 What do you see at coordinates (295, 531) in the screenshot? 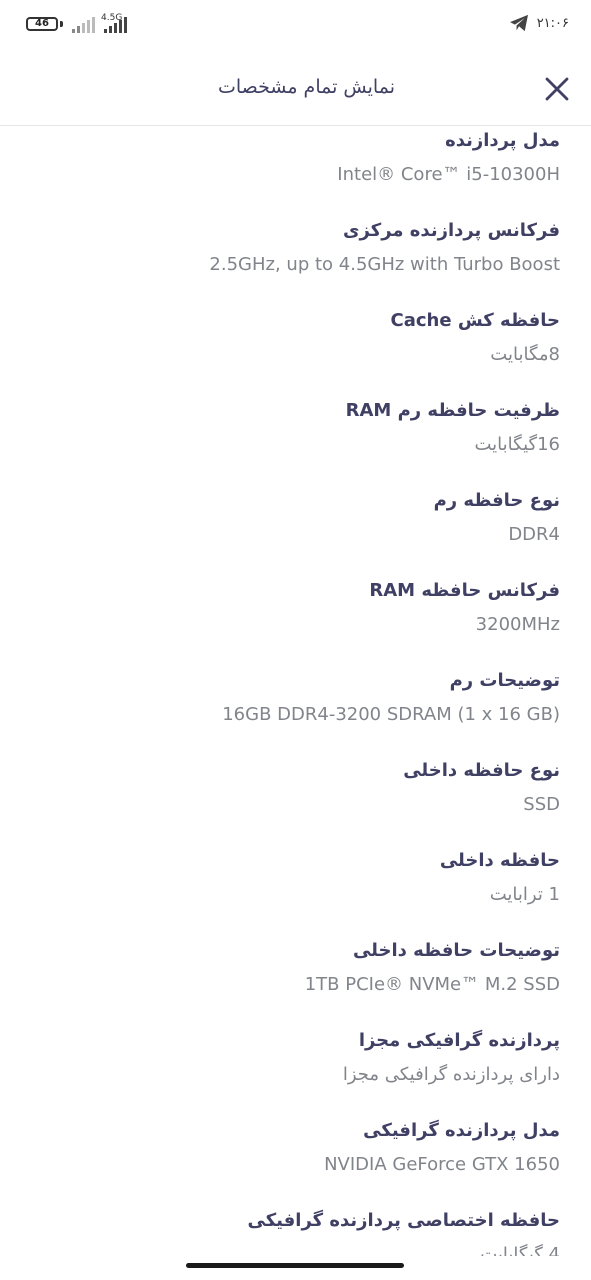
I see `spec-item: نوع حافظه رم DDR4` at bounding box center [295, 531].